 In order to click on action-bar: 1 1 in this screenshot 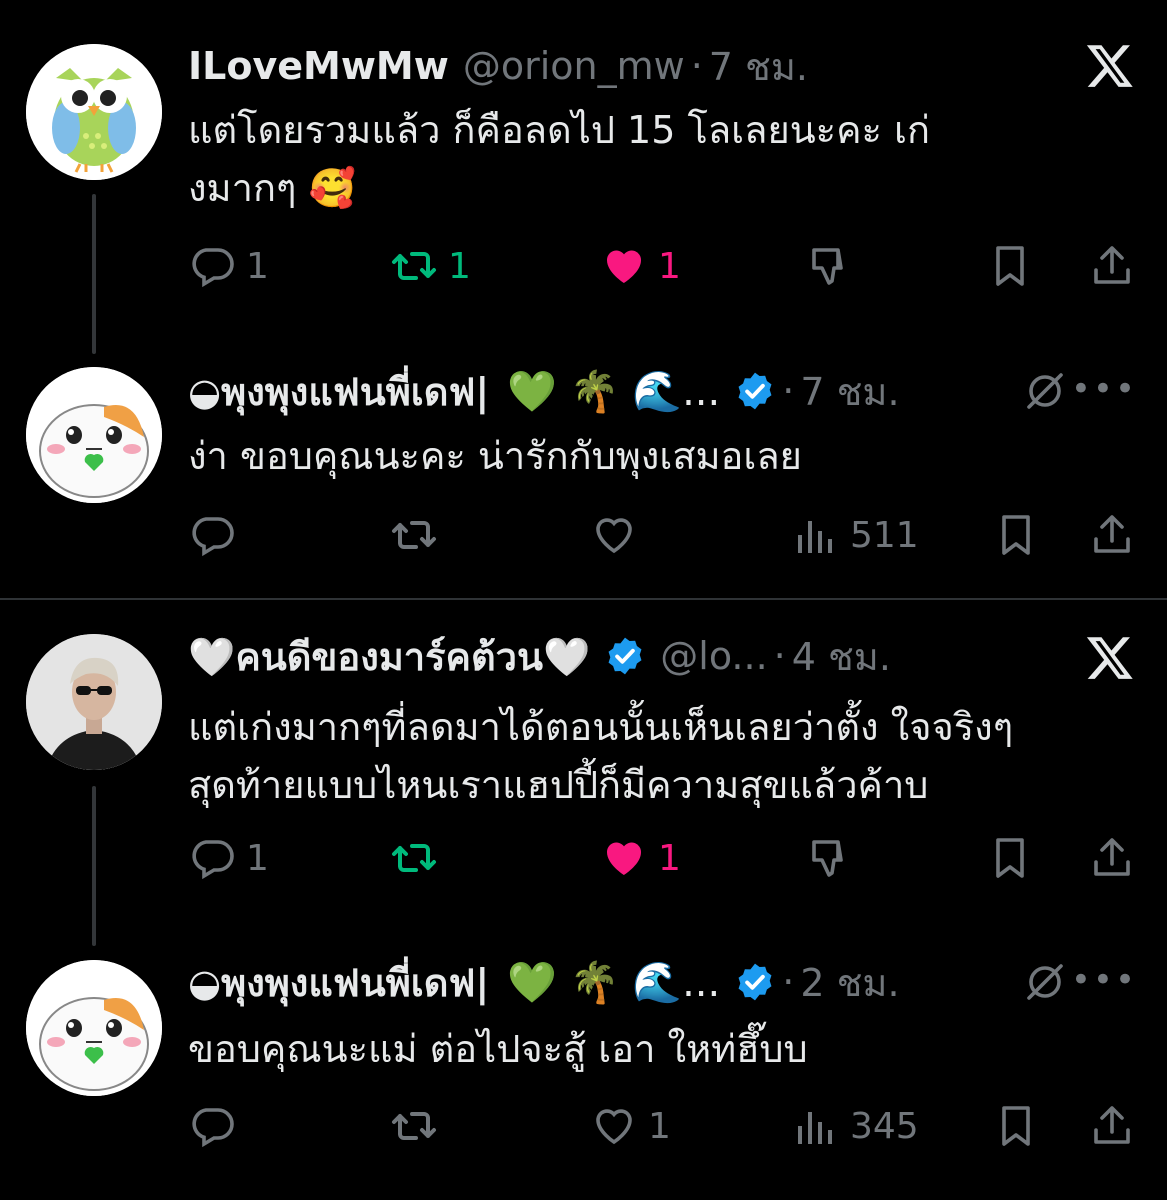, I will do `click(663, 858)`.